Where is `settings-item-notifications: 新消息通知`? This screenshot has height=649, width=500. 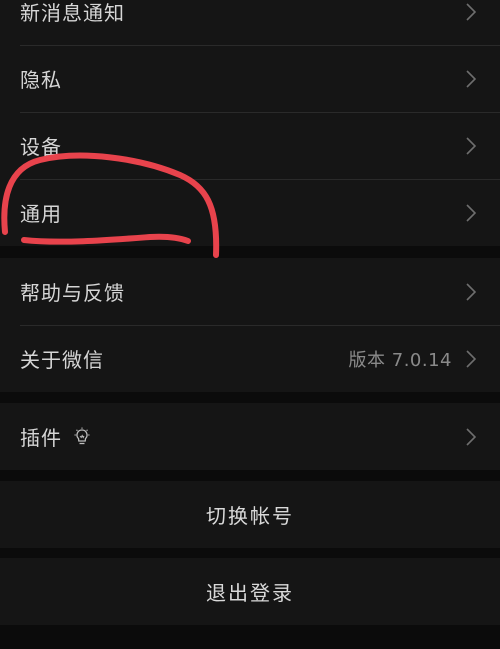 settings-item-notifications: 新消息通知 is located at coordinates (250, 22).